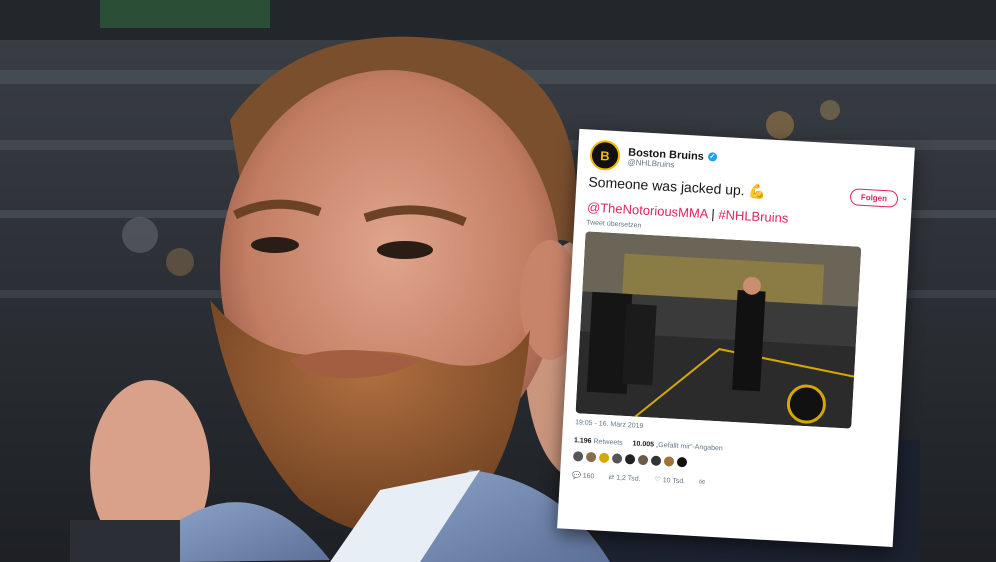 This screenshot has height=562, width=996. I want to click on retweets-count: 1.196, so click(582, 441).